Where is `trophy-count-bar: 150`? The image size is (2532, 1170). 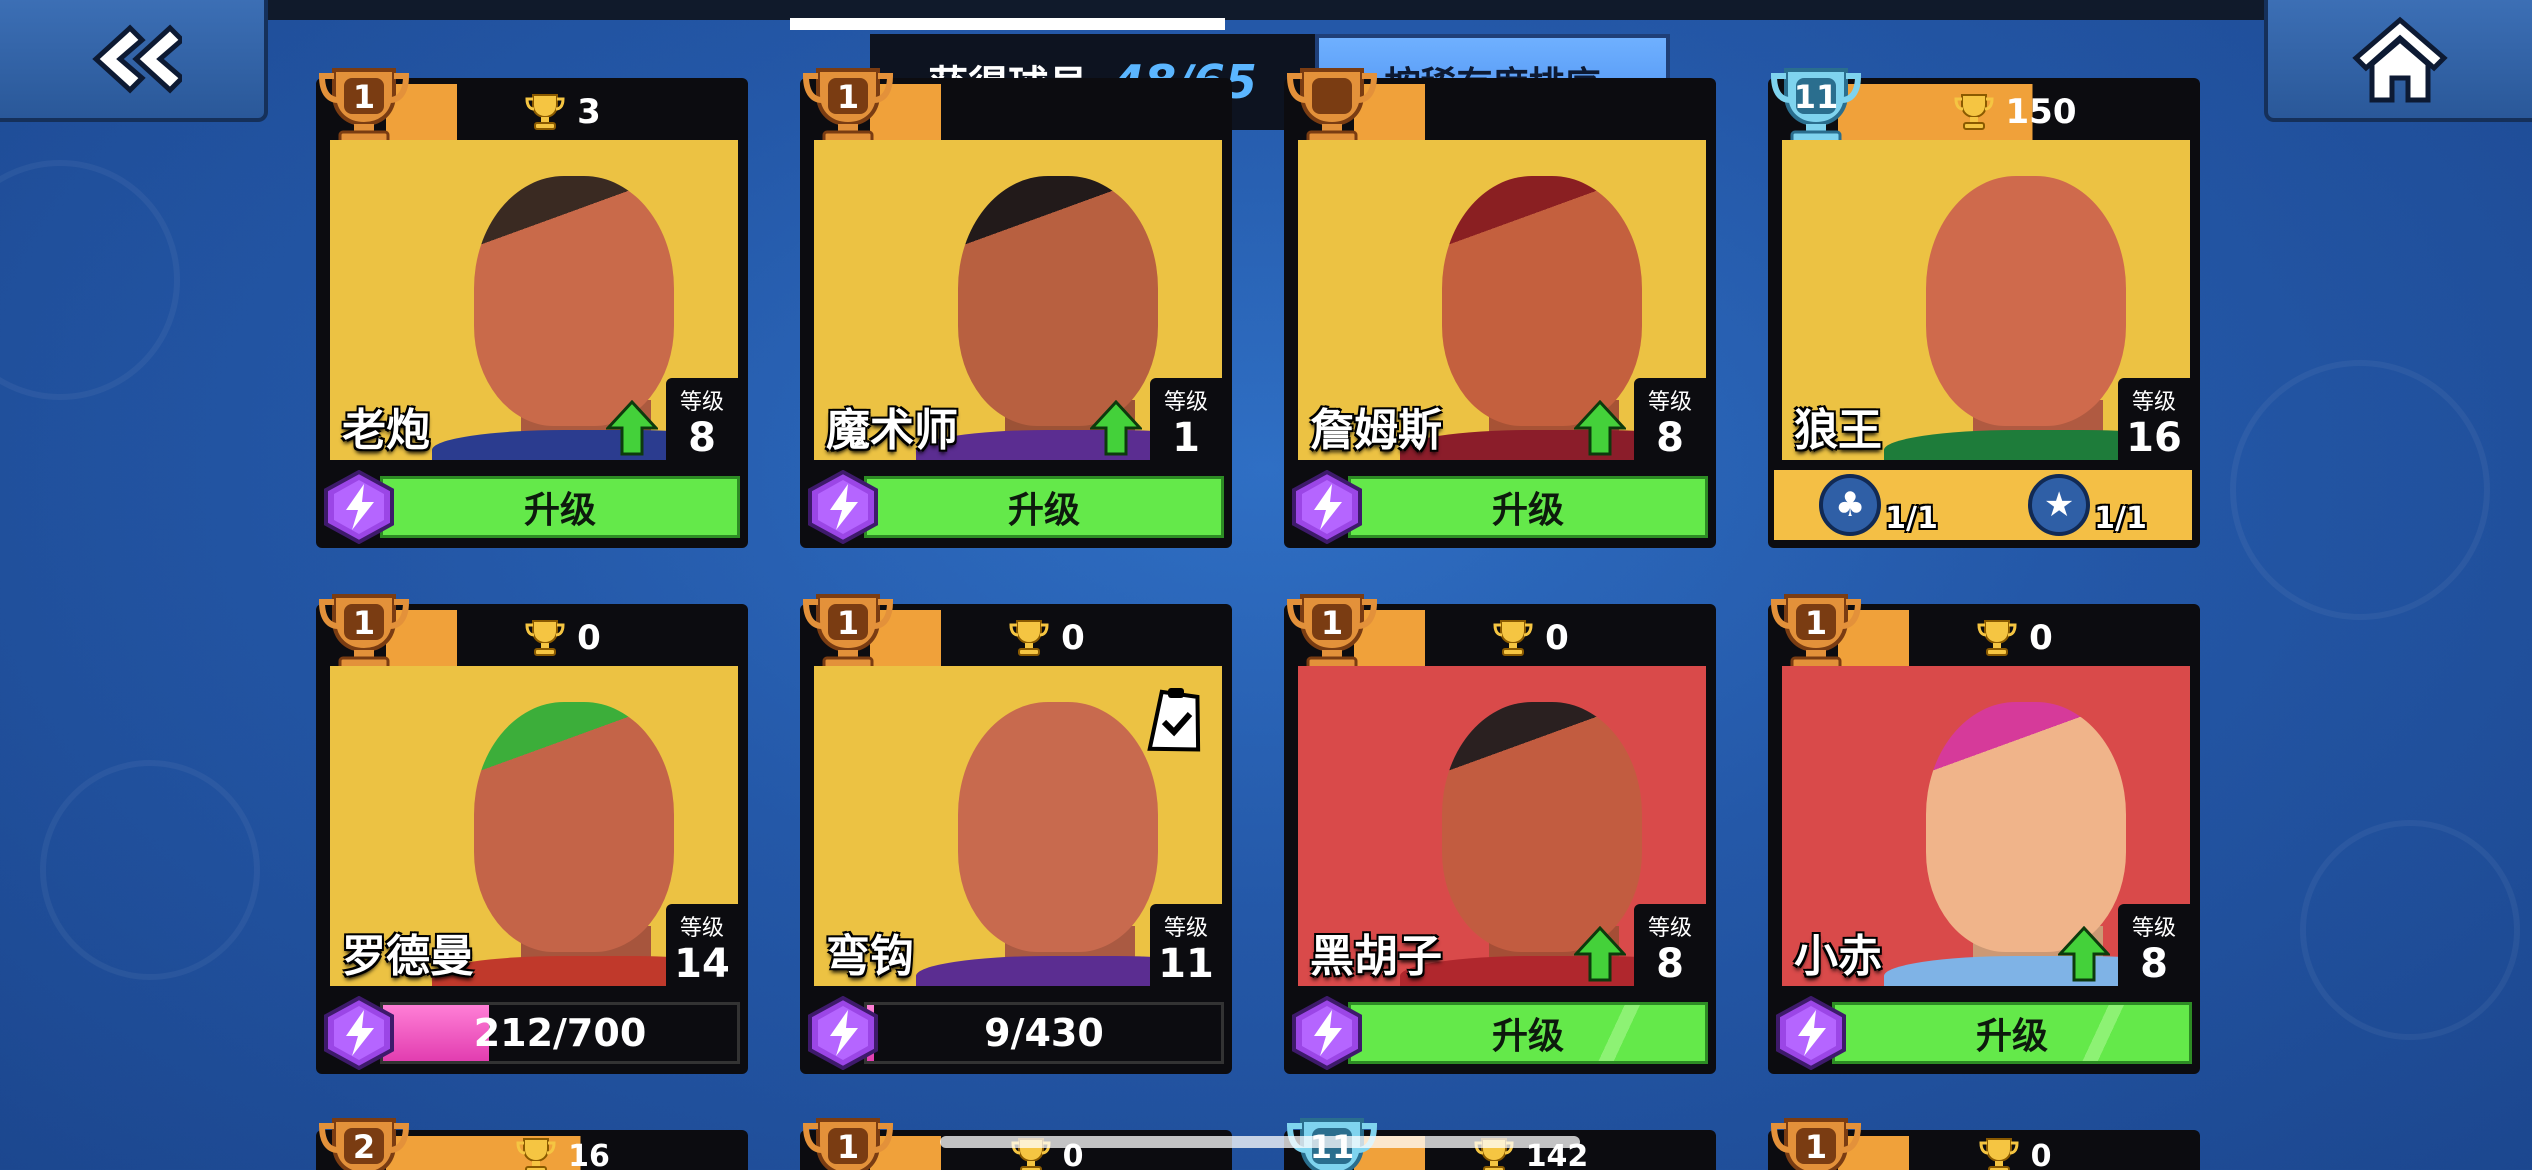
trophy-count-bar: 150 is located at coordinates (2015, 112).